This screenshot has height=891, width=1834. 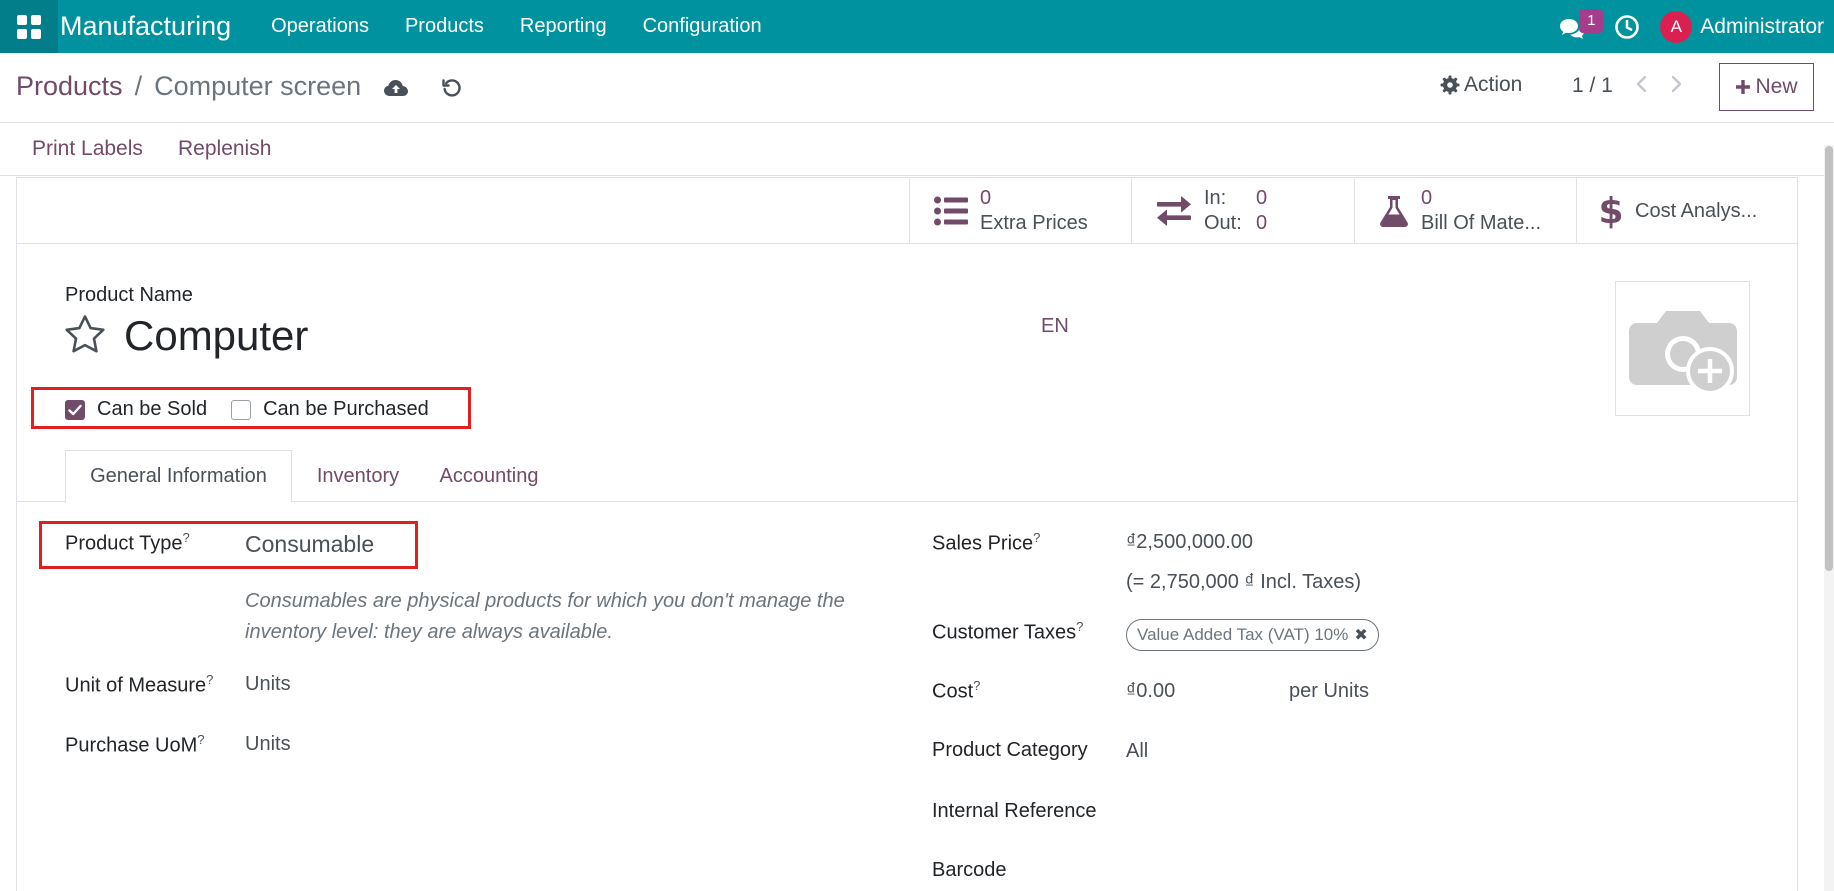 What do you see at coordinates (320, 26) in the screenshot?
I see `menu-operations: Operations` at bounding box center [320, 26].